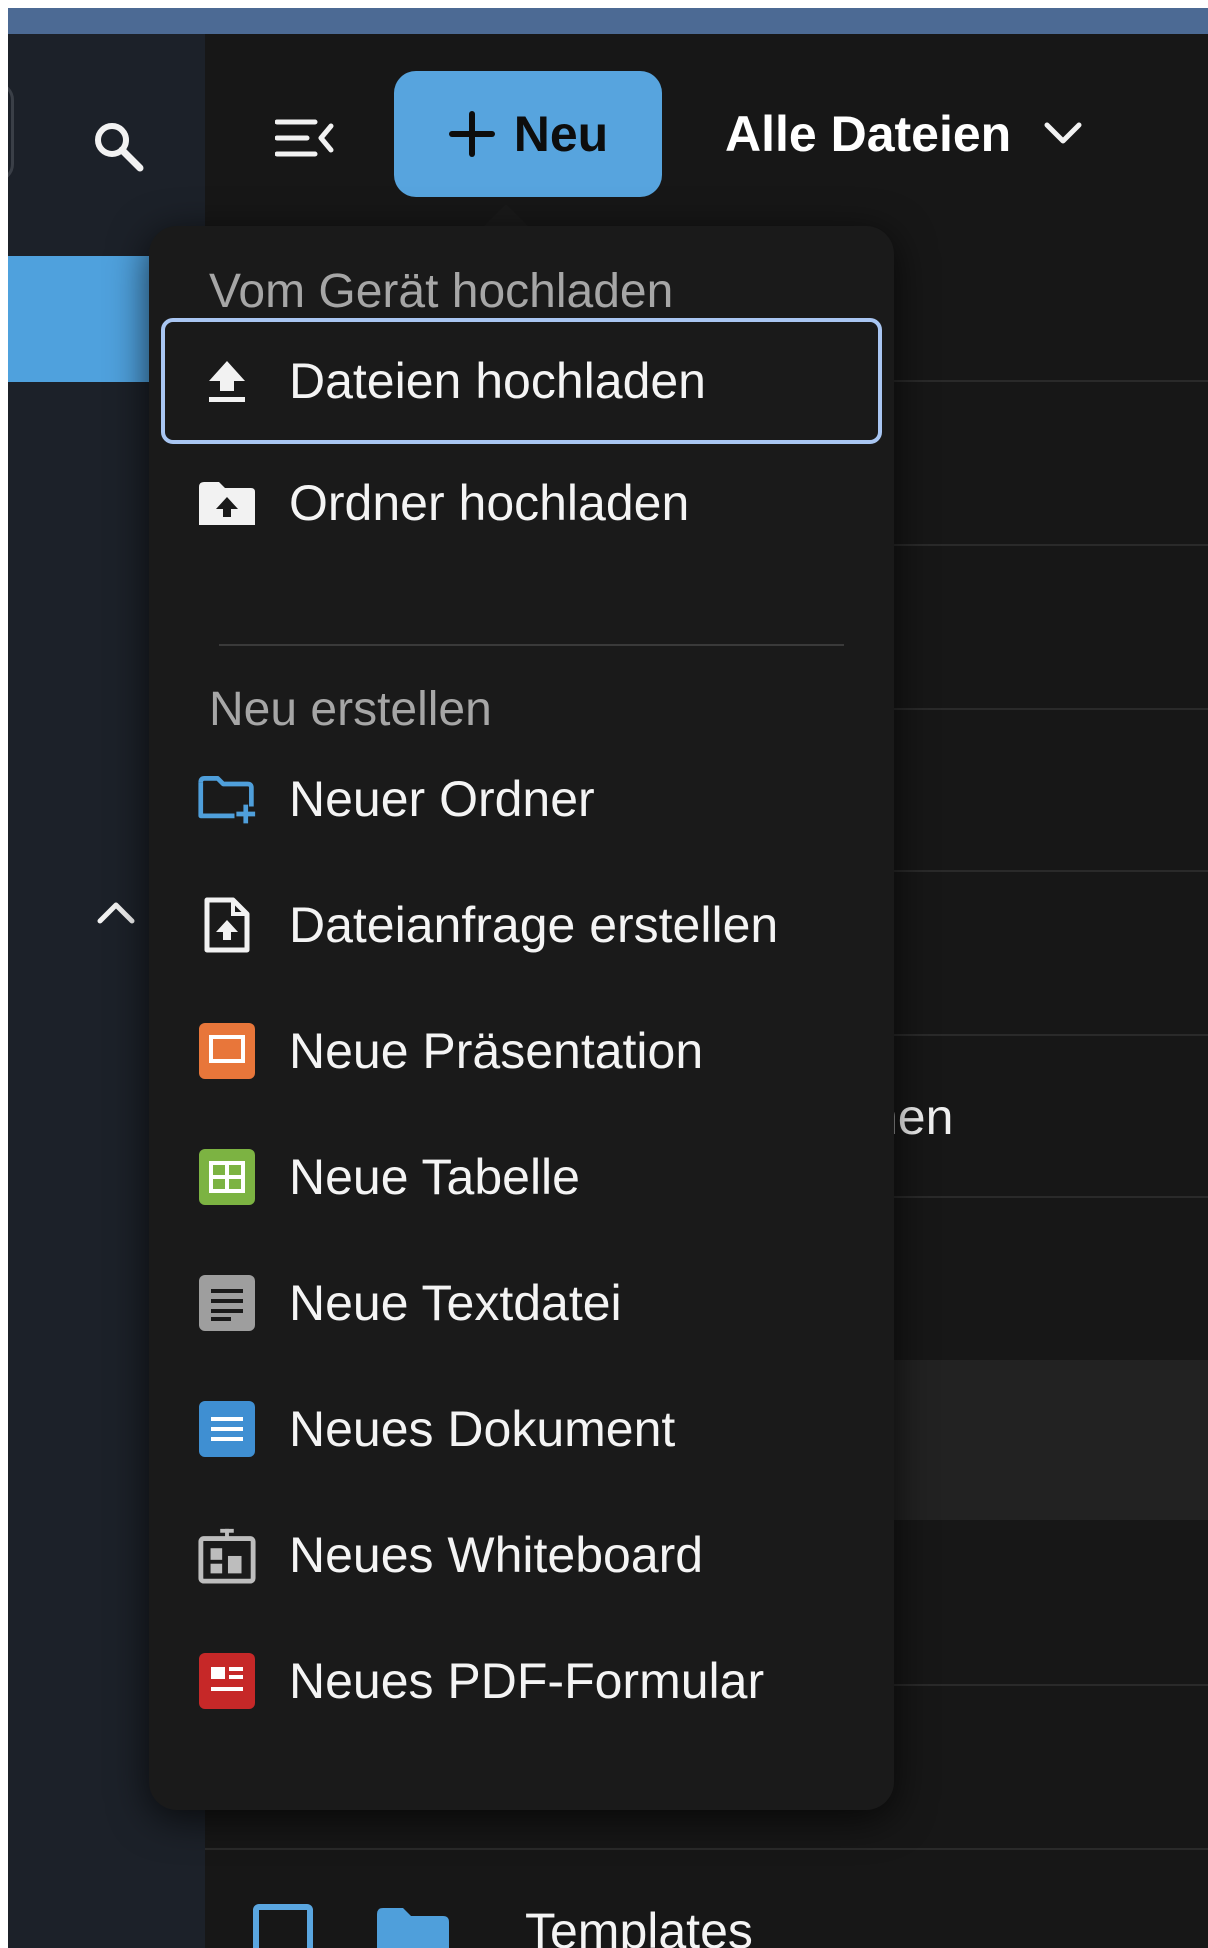 This screenshot has height=1948, width=1208. What do you see at coordinates (227, 381) in the screenshot?
I see `upload-icon` at bounding box center [227, 381].